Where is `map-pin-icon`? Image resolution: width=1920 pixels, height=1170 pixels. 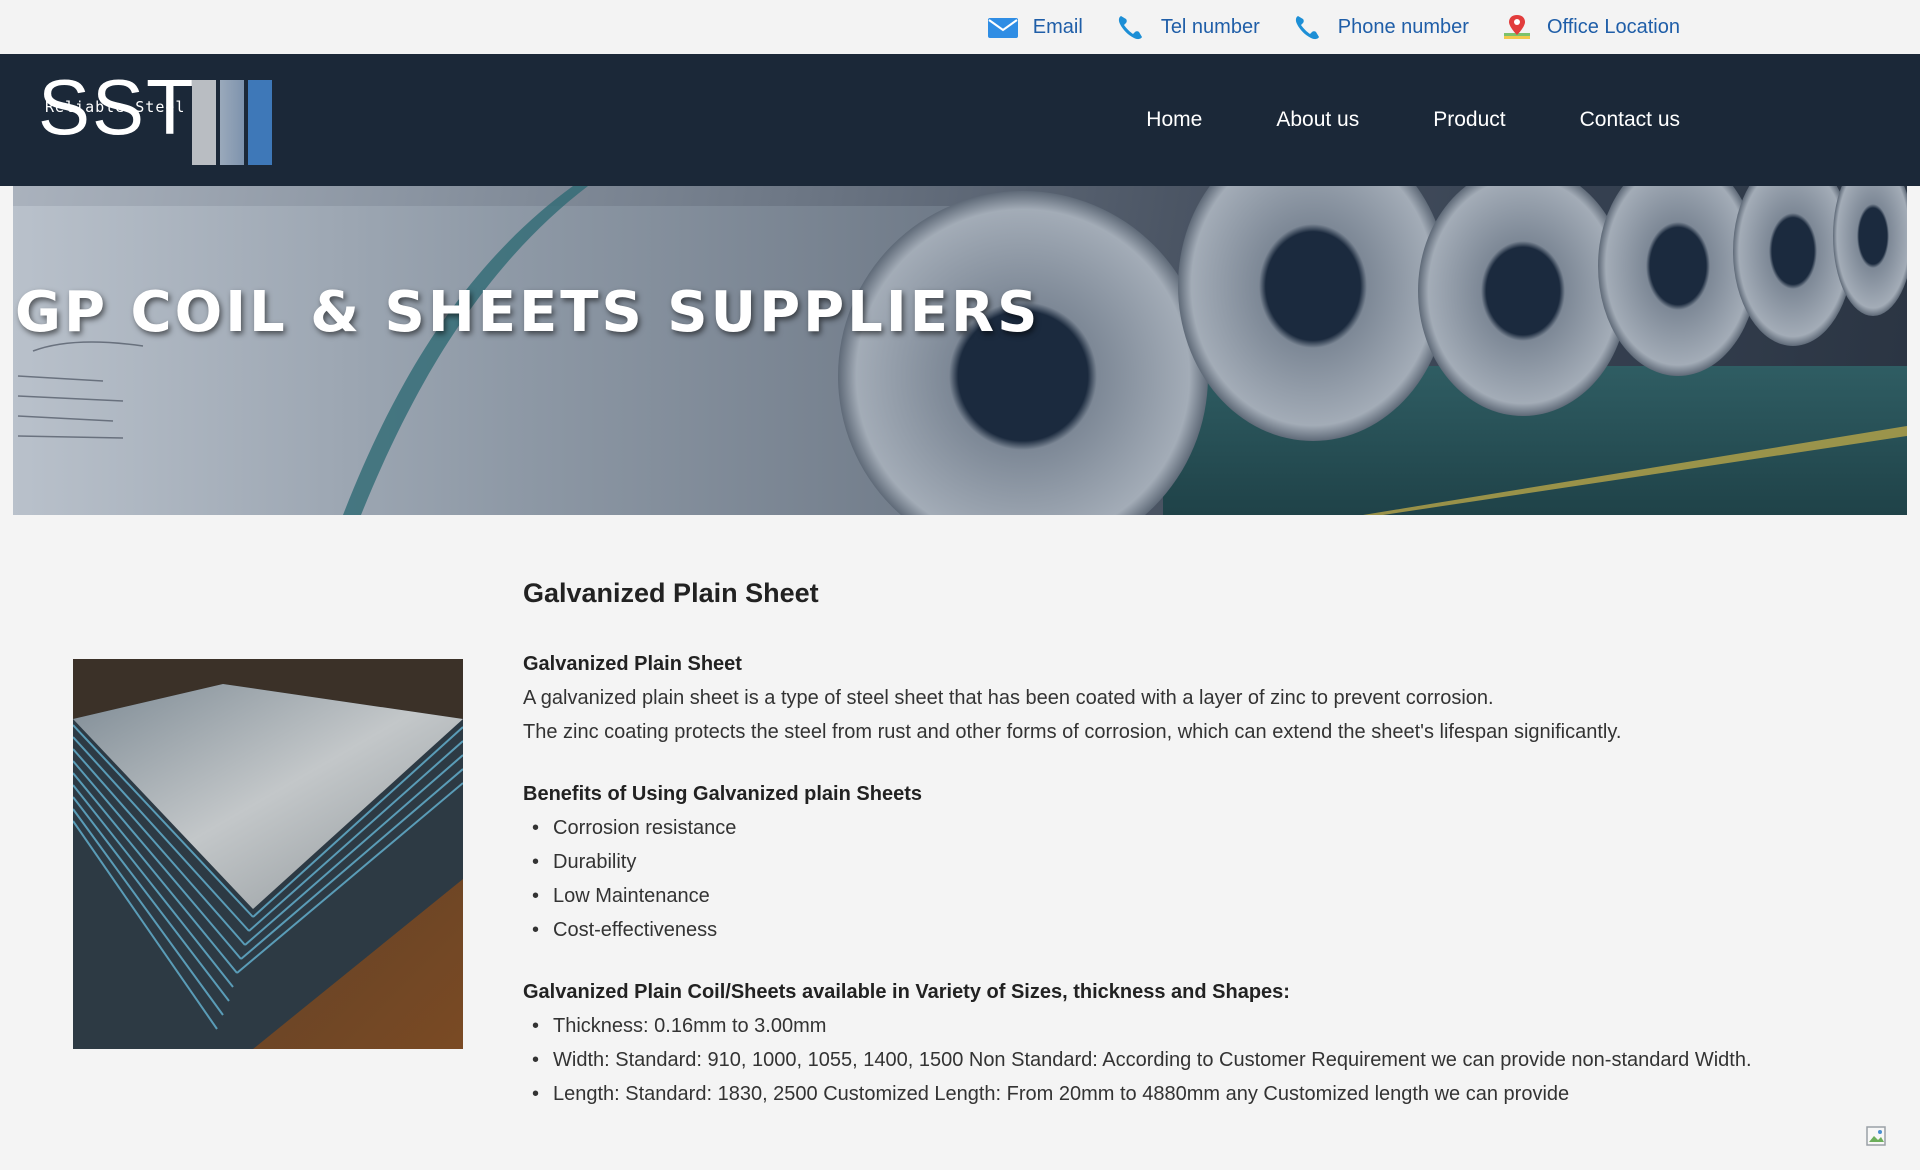
map-pin-icon is located at coordinates (1516, 27).